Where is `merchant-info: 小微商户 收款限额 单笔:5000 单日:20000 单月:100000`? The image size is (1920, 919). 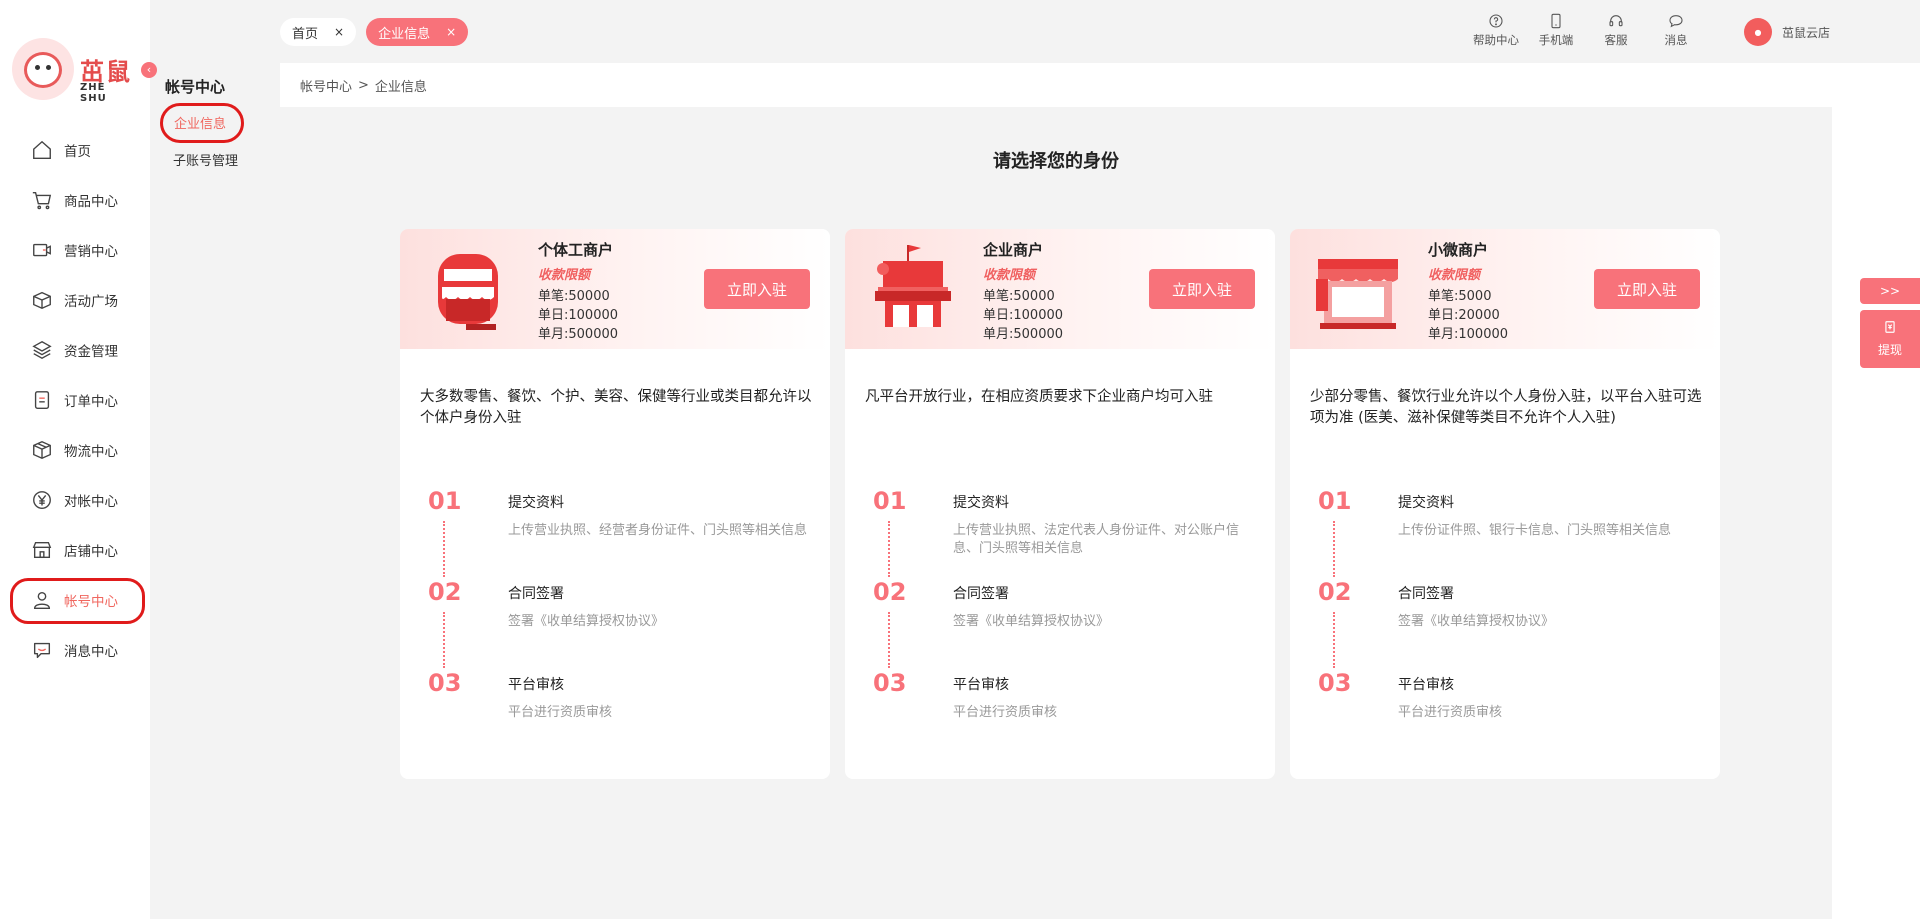 merchant-info: 小微商户 收款限额 单笔:5000 单日:20000 单月:100000 is located at coordinates (1468, 291).